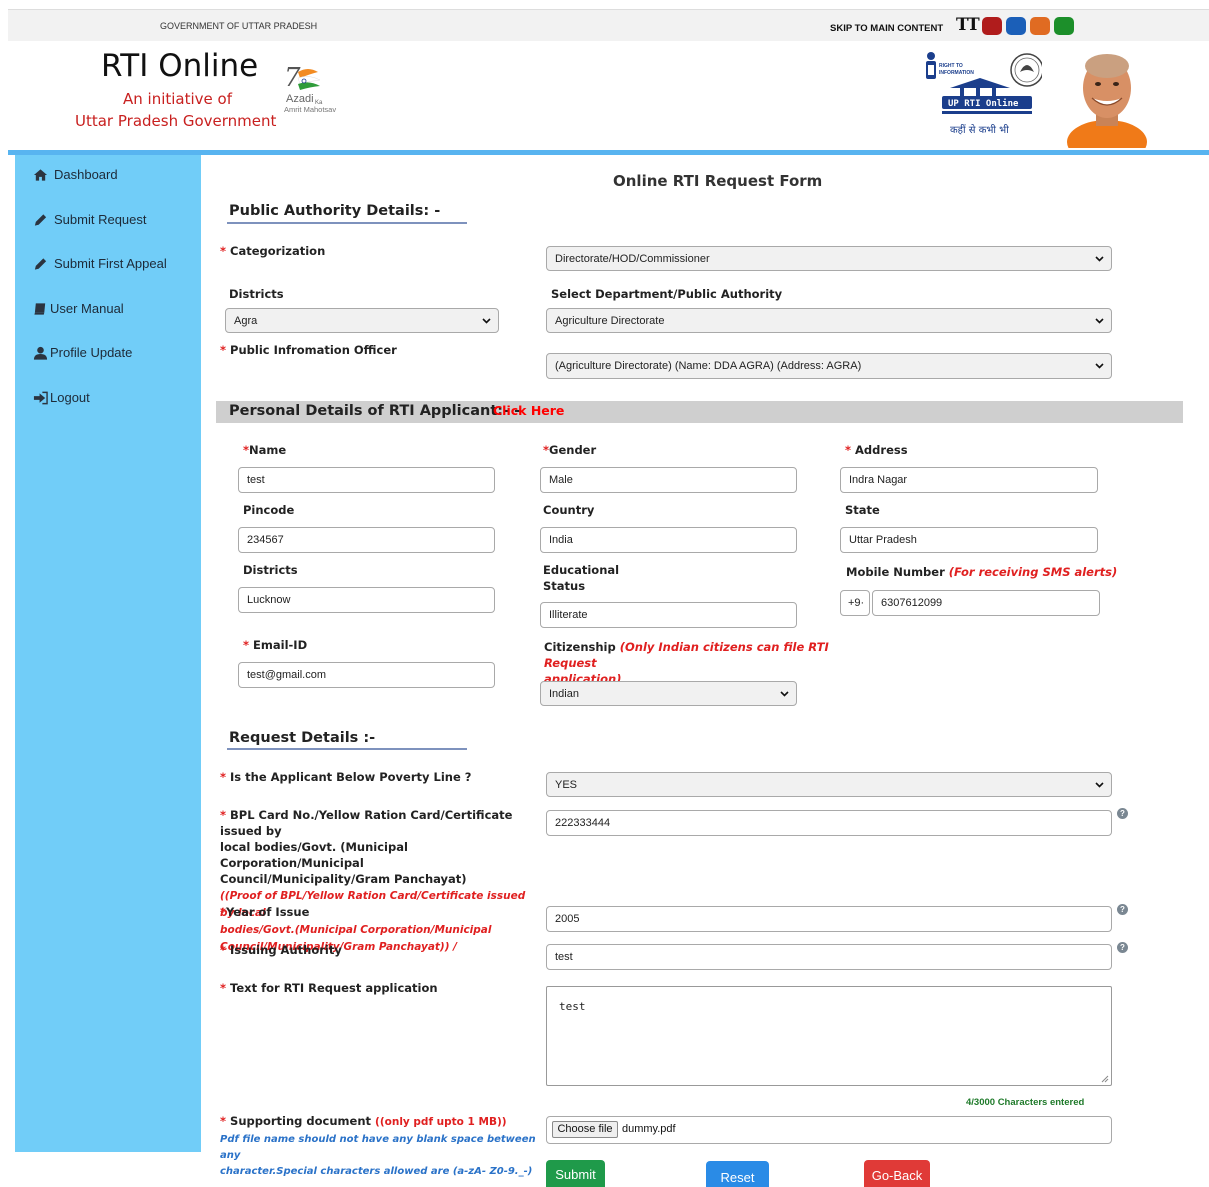 The height and width of the screenshot is (1187, 1209). Describe the element at coordinates (1107, 101) in the screenshot. I see `chief-minister-photo` at that location.